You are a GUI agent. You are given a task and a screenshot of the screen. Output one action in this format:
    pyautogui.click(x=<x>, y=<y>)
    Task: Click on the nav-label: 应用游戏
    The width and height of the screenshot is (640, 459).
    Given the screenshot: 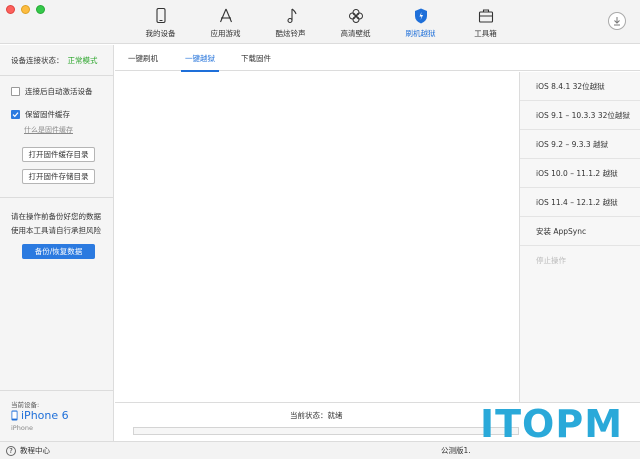 What is the action you would take?
    pyautogui.click(x=225, y=33)
    